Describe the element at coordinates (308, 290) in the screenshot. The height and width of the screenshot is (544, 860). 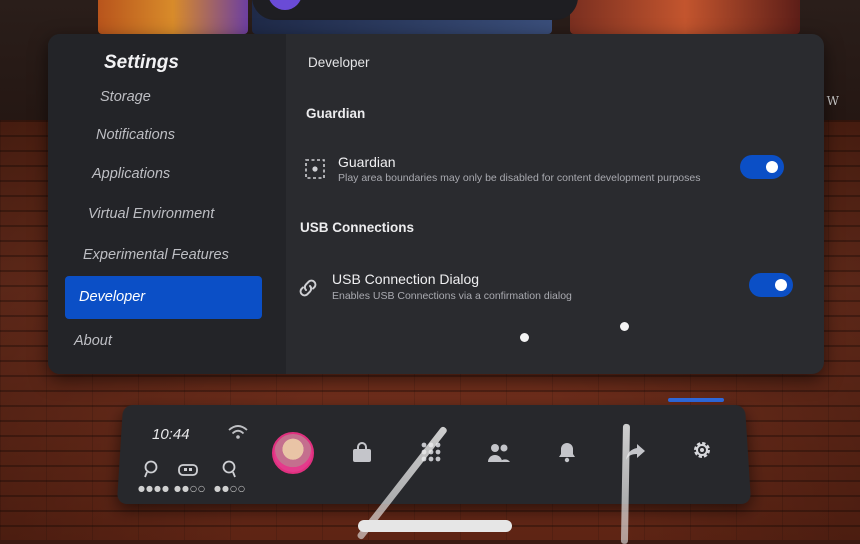
I see `link-icon` at that location.